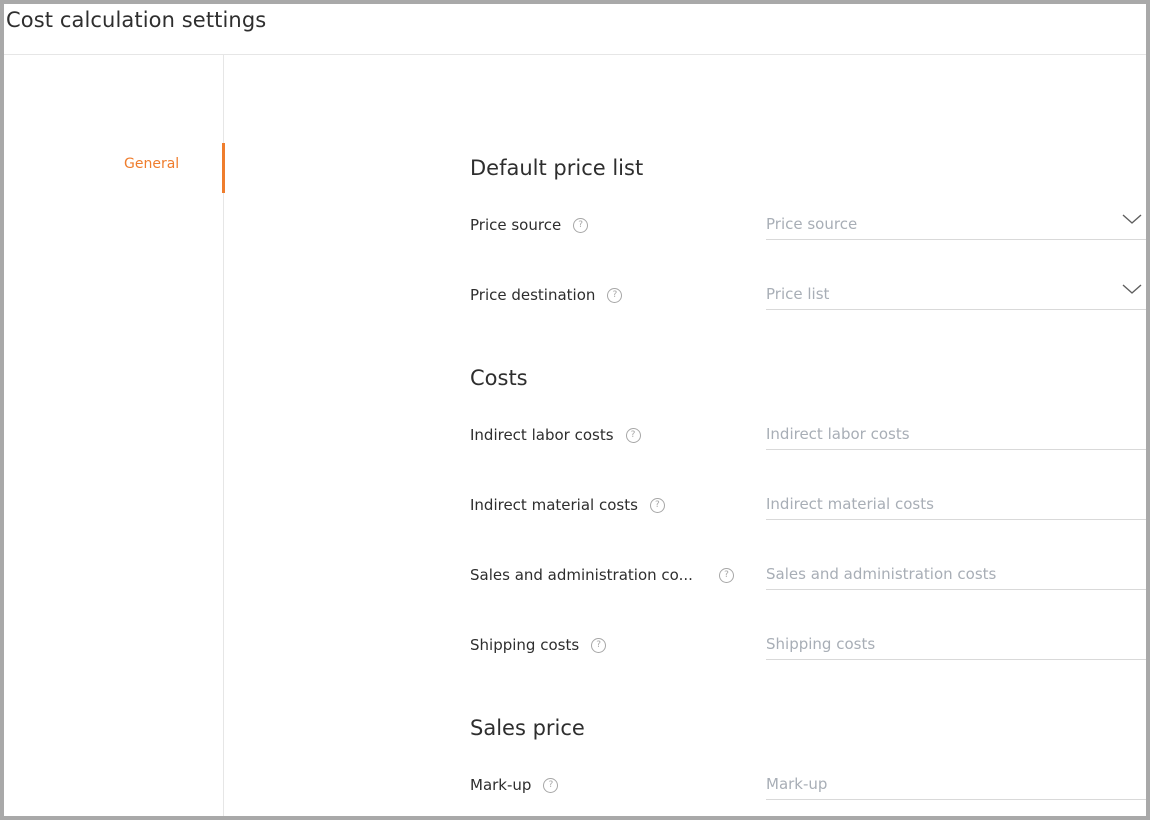 This screenshot has width=1150, height=820. What do you see at coordinates (936, 574) in the screenshot?
I see `sales-admin-input` at bounding box center [936, 574].